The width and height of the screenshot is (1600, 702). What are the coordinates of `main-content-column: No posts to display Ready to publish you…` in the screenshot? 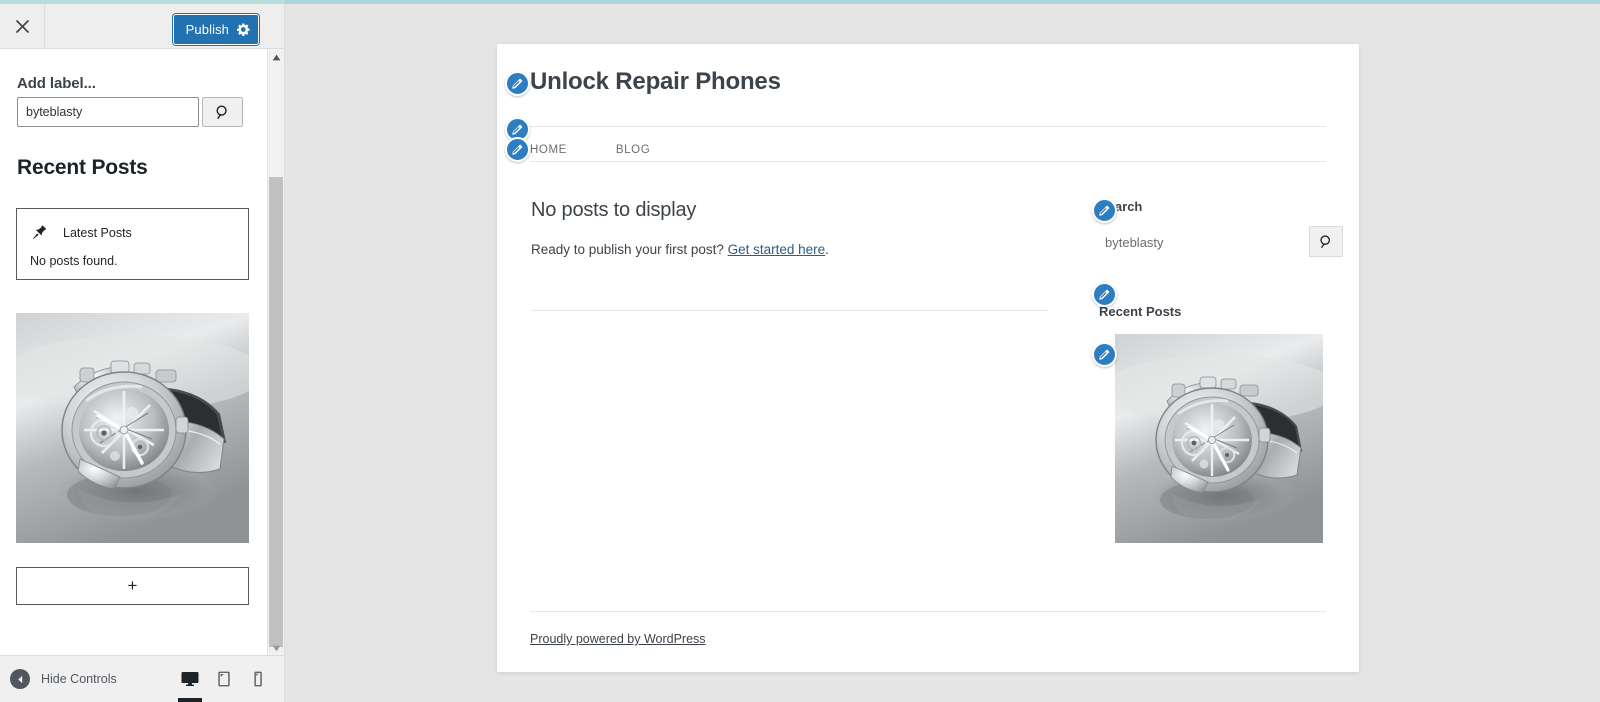 It's located at (791, 228).